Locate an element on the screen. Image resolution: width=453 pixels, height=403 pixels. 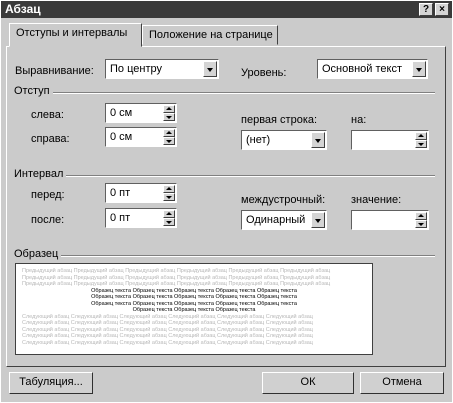
indent-right-value: 0 см is located at coordinates (121, 137).